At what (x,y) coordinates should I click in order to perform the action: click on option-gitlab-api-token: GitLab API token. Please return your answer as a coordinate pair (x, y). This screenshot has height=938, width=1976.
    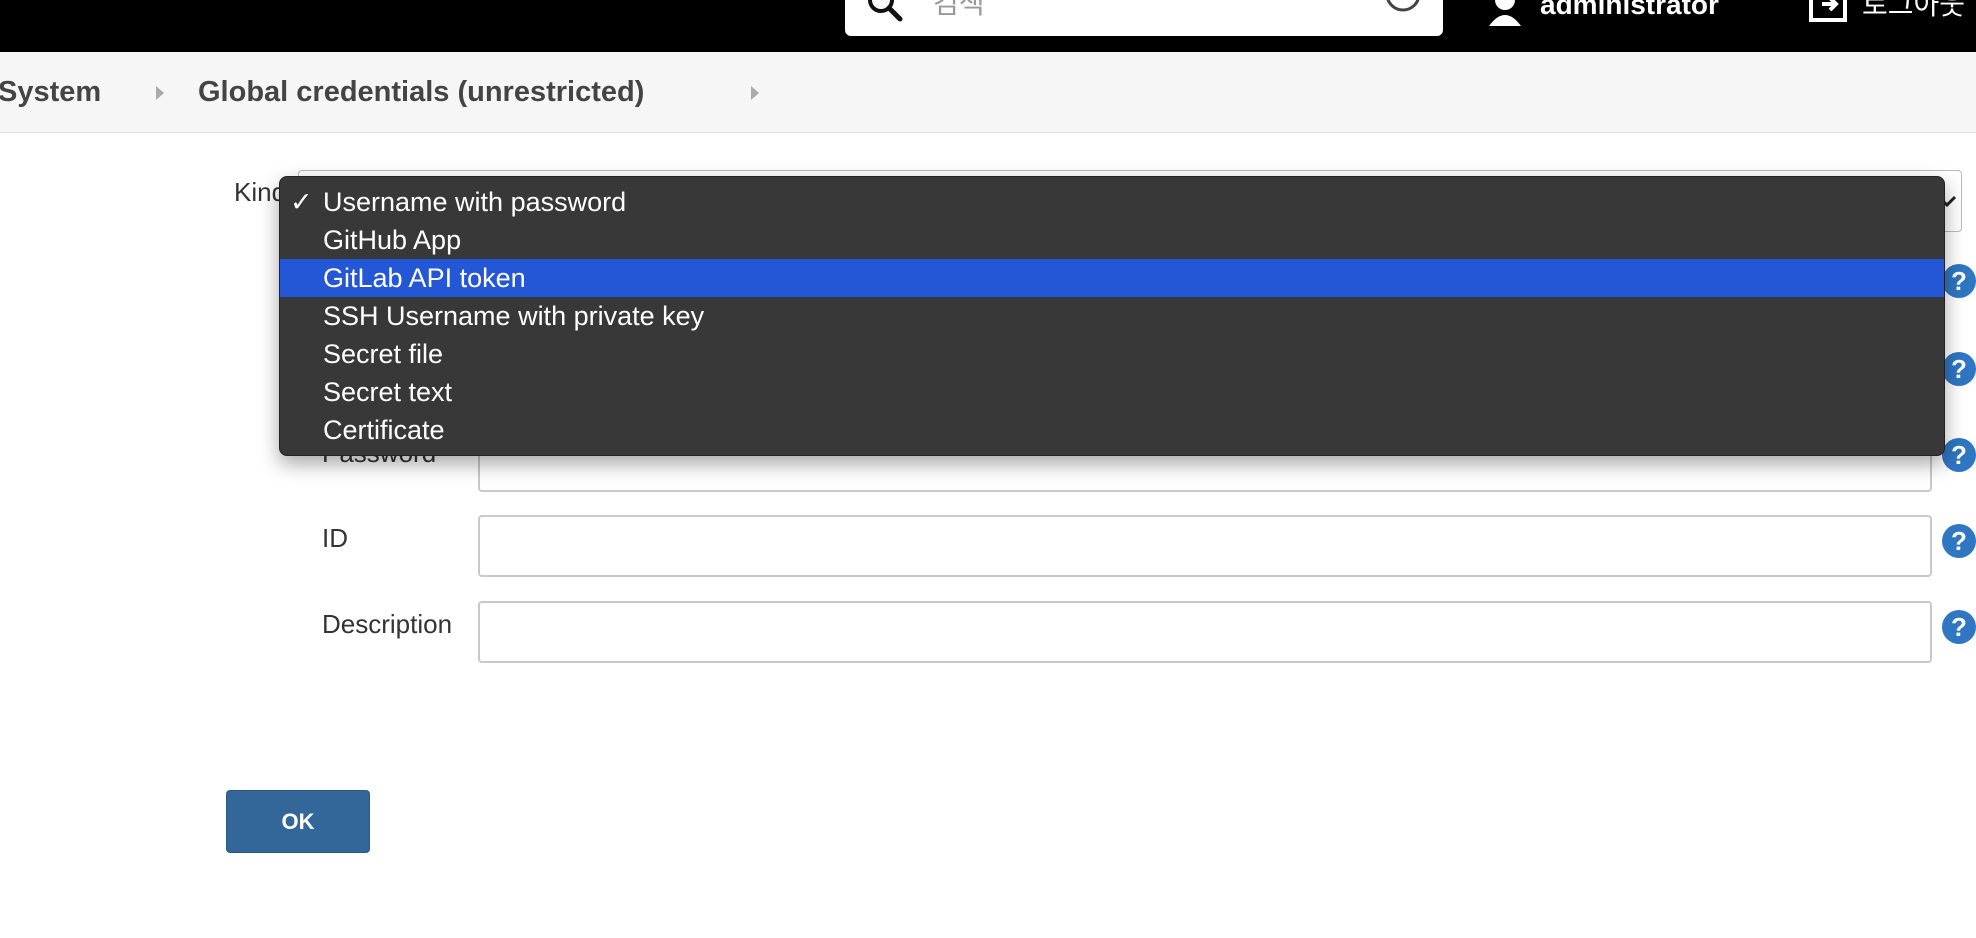
    Looking at the image, I should click on (1112, 278).